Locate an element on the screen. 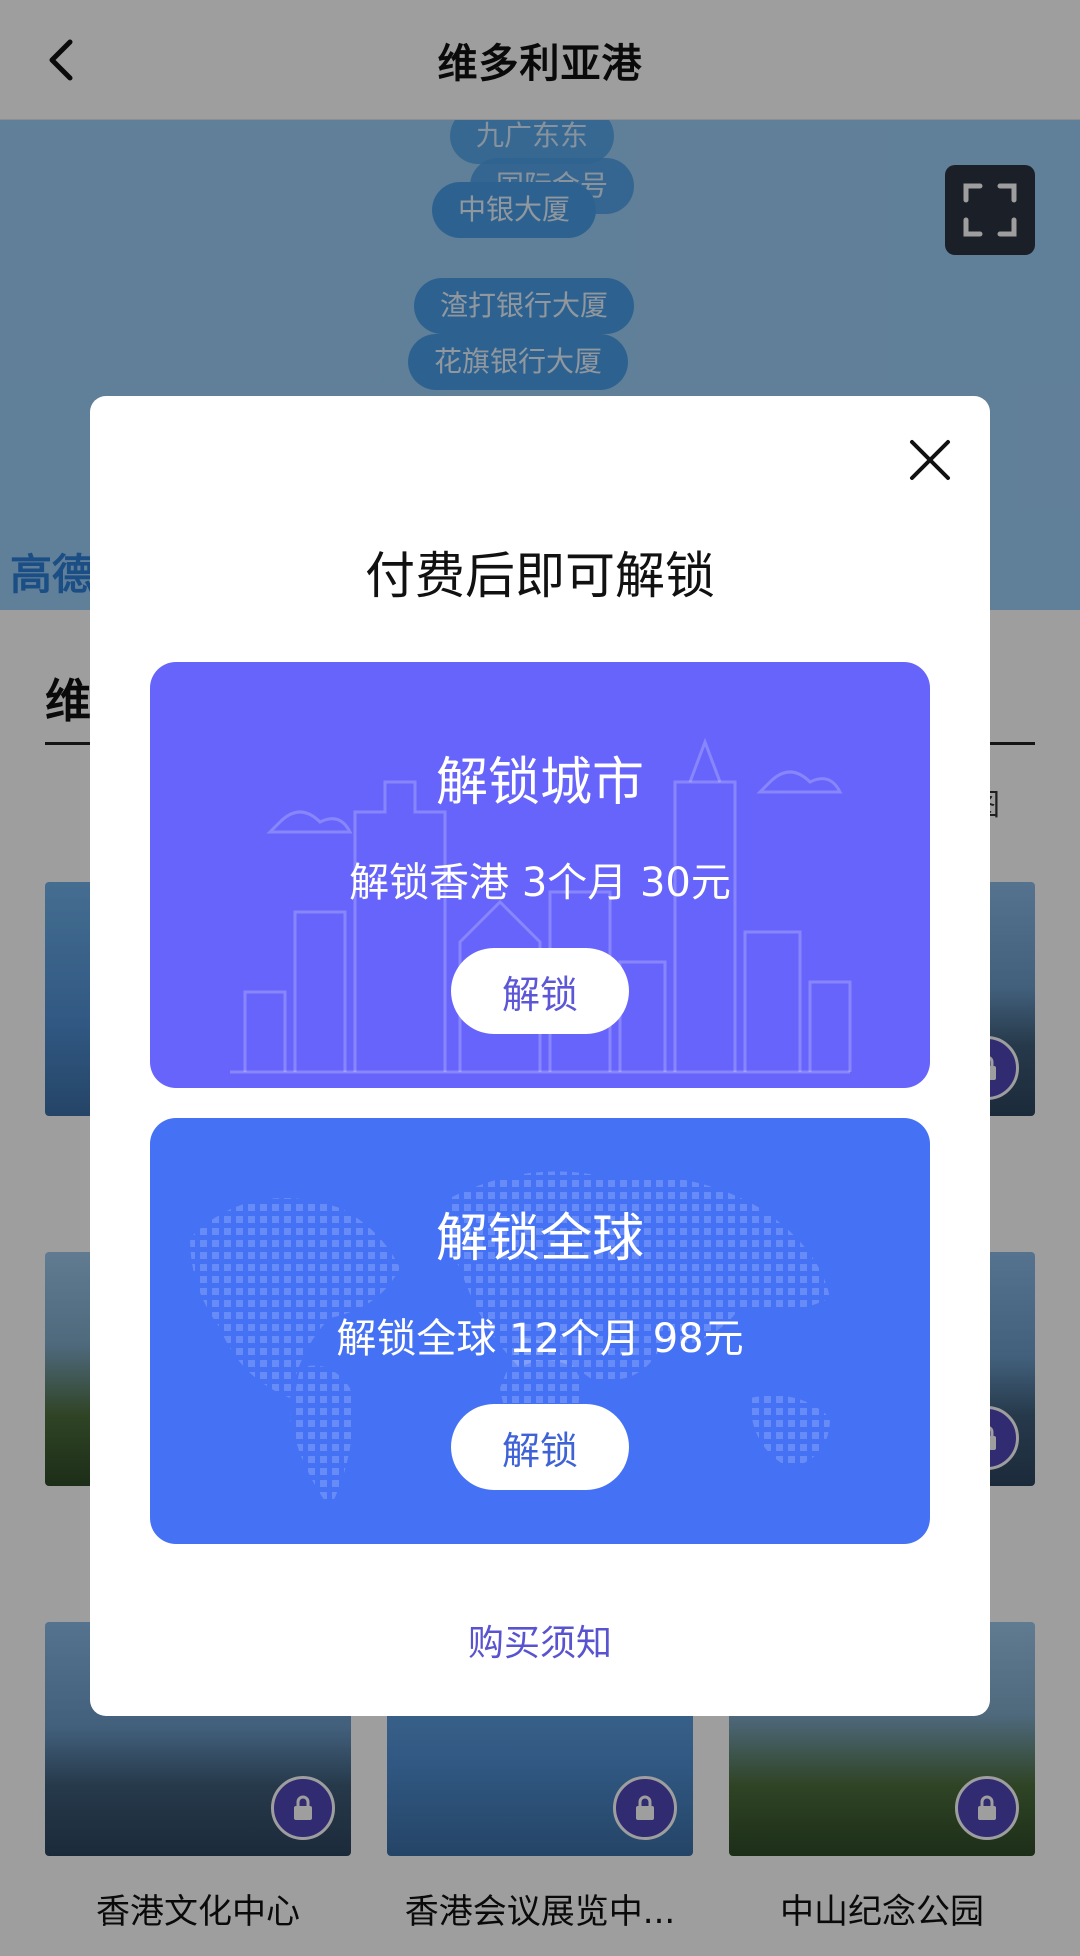 This screenshot has width=1080, height=1956. unlock-global-button: 解锁 is located at coordinates (540, 1447).